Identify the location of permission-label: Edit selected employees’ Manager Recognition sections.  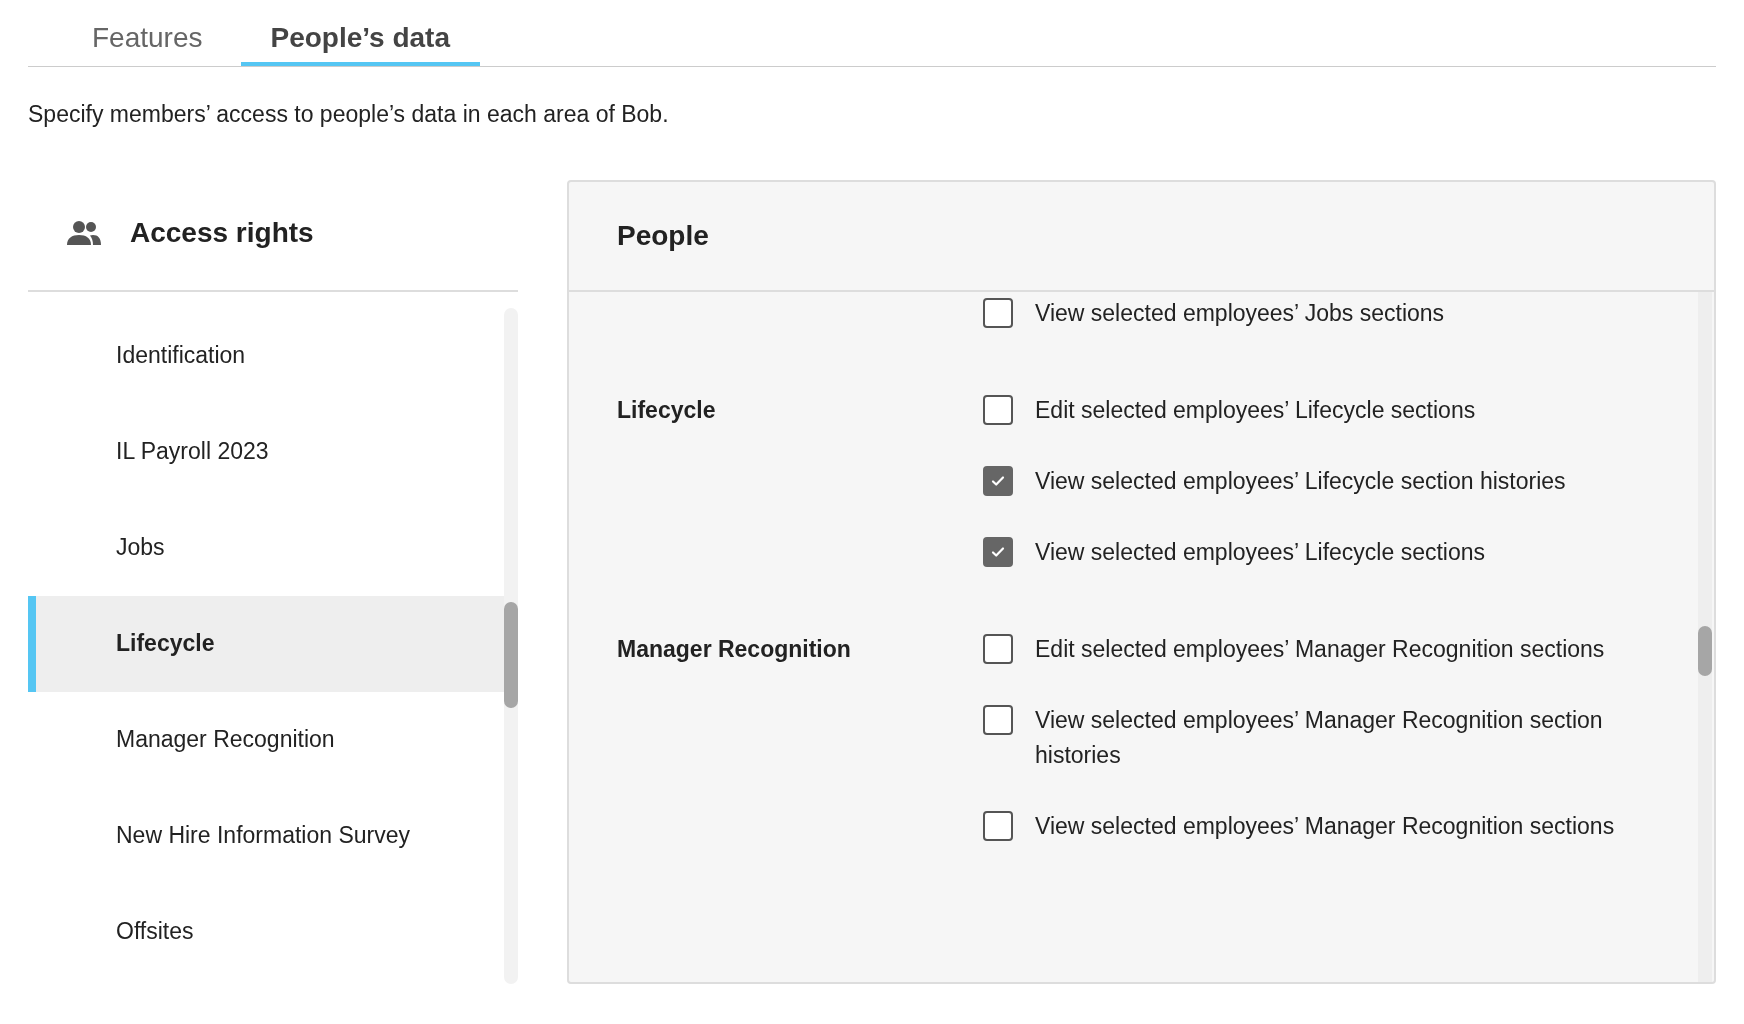
(1320, 649).